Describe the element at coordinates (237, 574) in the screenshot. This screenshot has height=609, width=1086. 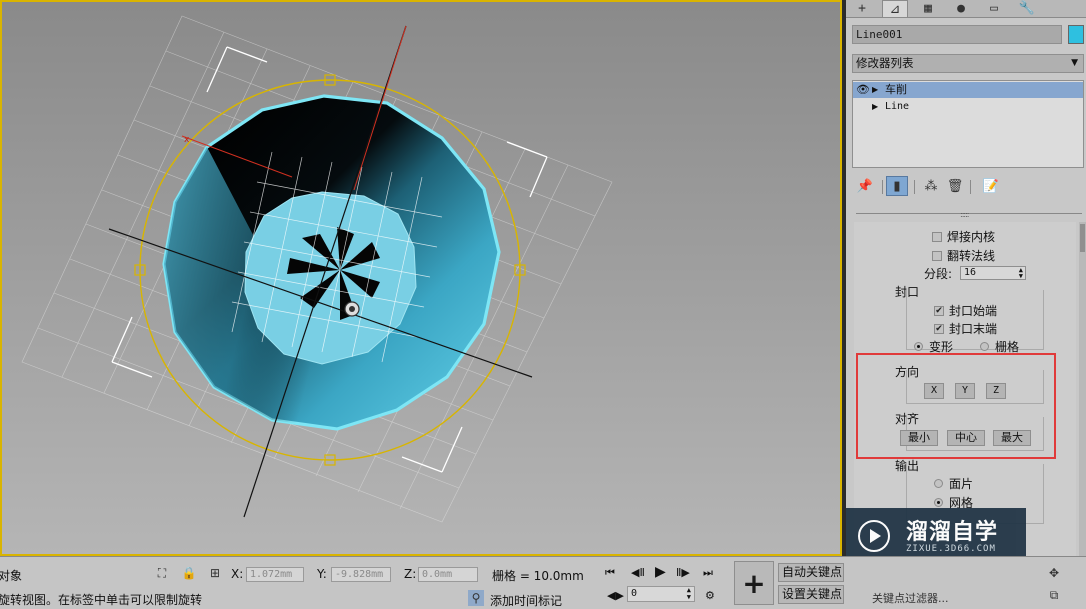
I see `x-label: X:` at that location.